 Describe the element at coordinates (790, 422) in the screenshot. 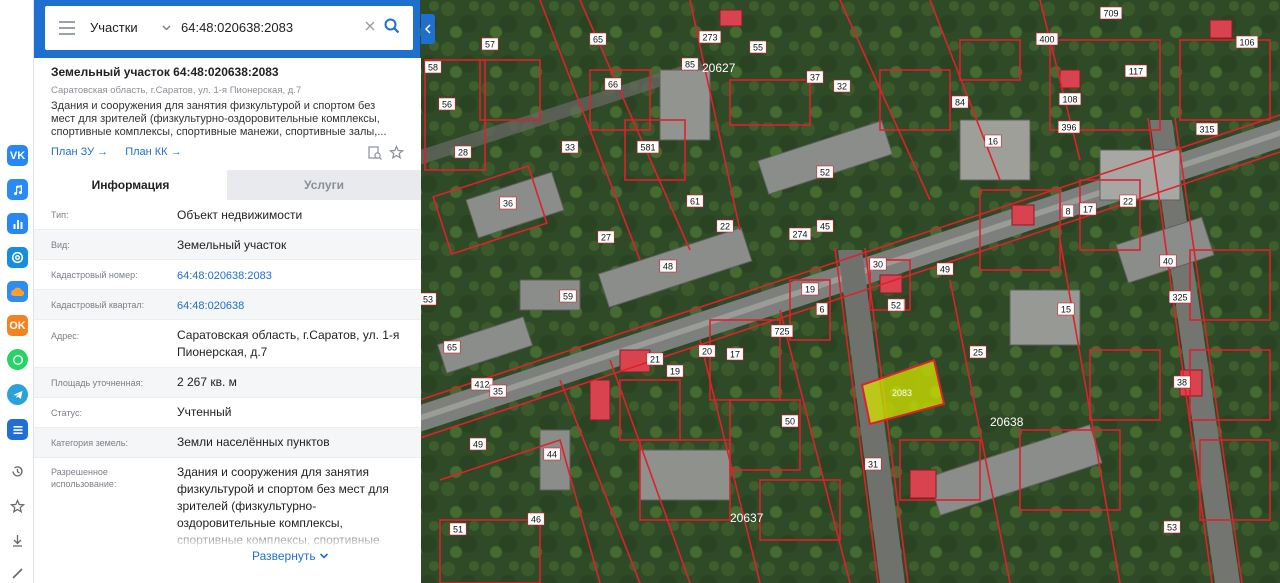

I see `svg-text: 50` at that location.